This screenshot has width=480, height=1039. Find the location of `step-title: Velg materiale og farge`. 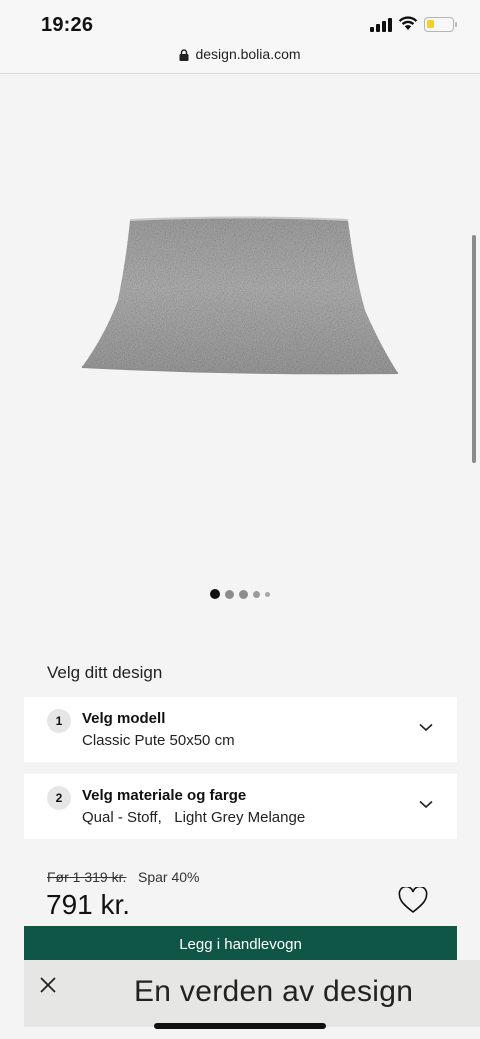

step-title: Velg materiale og farge is located at coordinates (164, 795).